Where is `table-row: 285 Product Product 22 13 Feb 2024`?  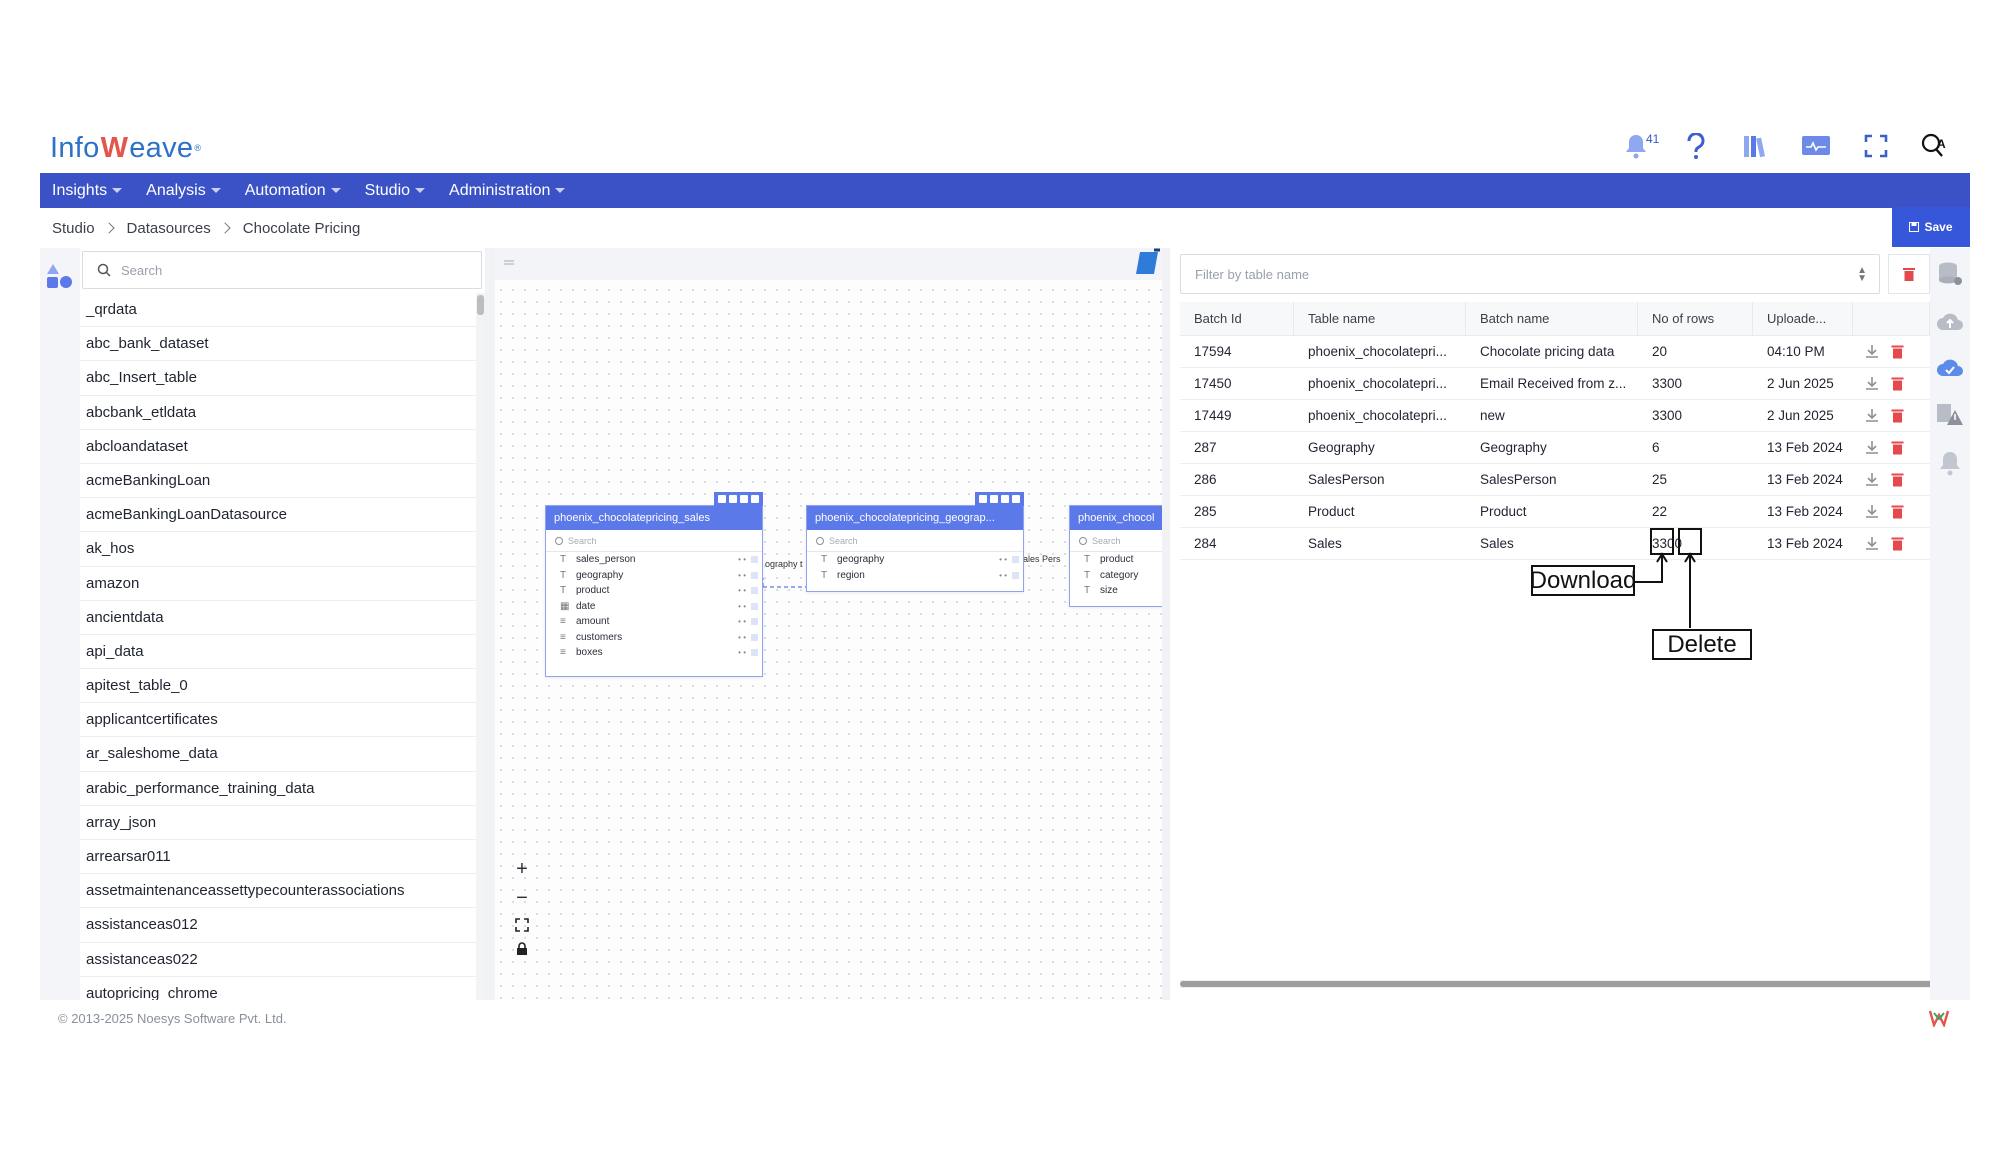 table-row: 285 Product Product 22 13 Feb 2024 is located at coordinates (1570, 512).